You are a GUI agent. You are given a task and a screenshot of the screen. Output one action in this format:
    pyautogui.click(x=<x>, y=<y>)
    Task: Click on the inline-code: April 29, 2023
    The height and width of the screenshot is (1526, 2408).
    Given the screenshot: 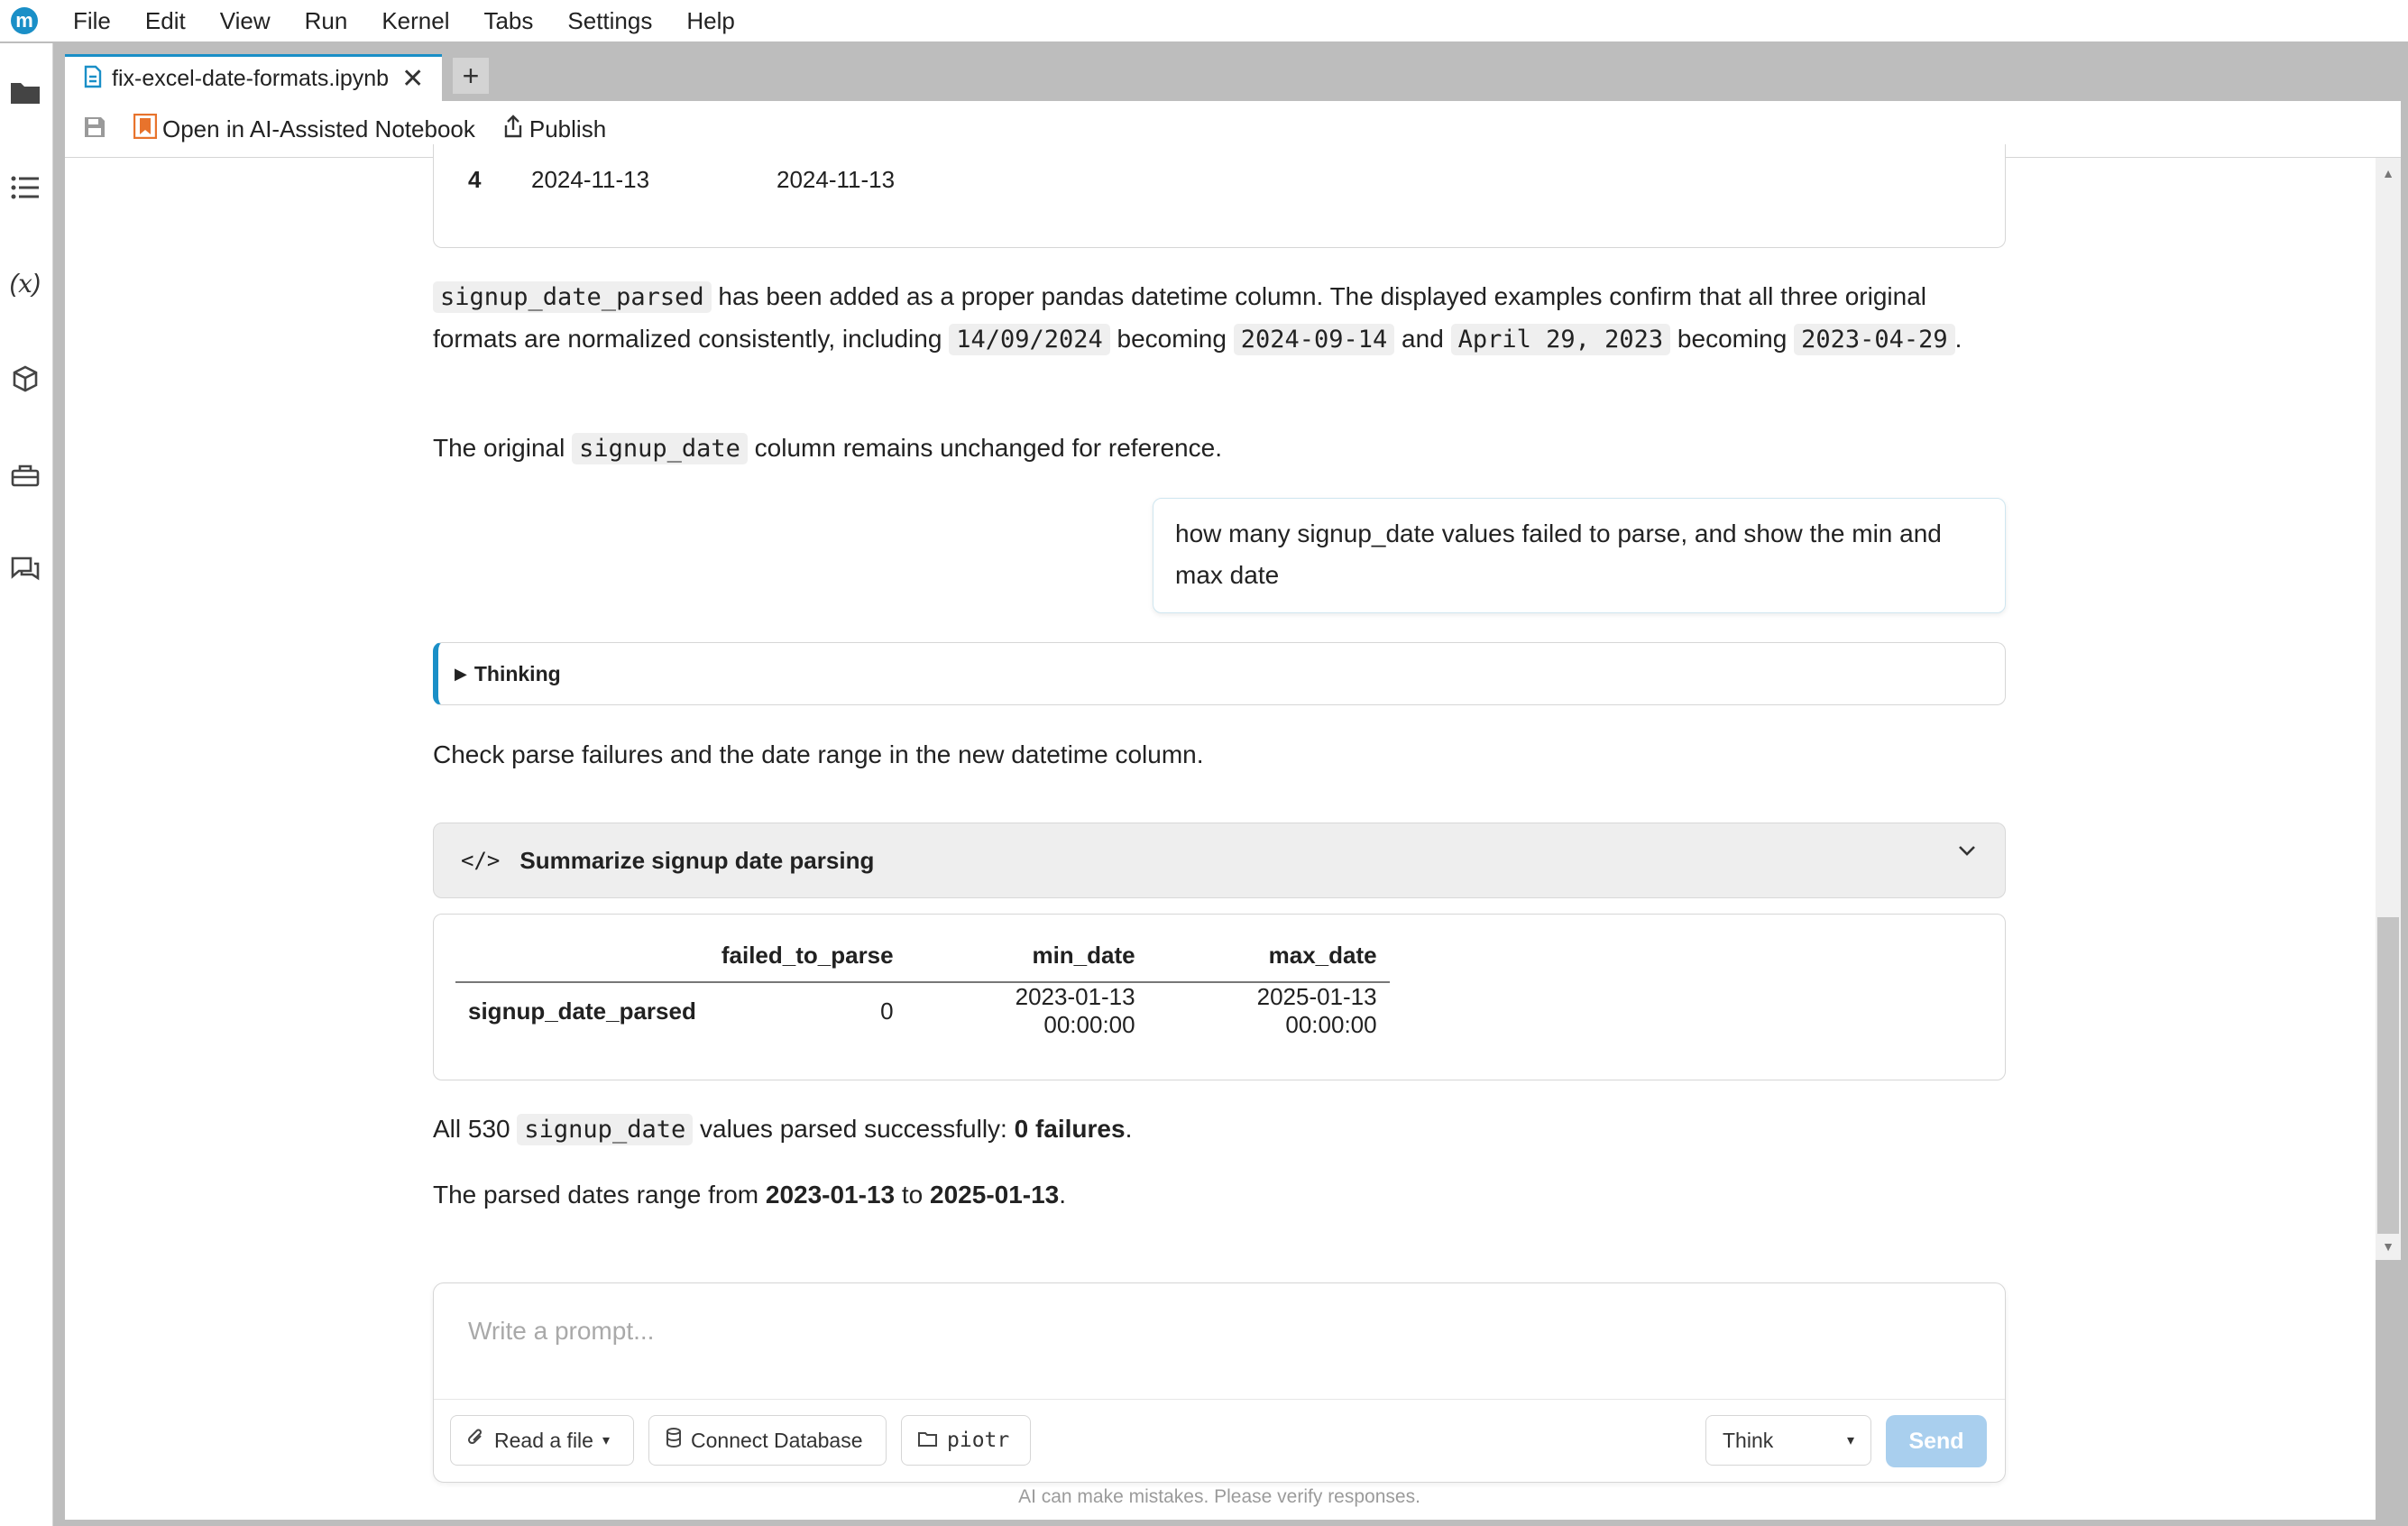 What is the action you would take?
    pyautogui.click(x=1560, y=339)
    